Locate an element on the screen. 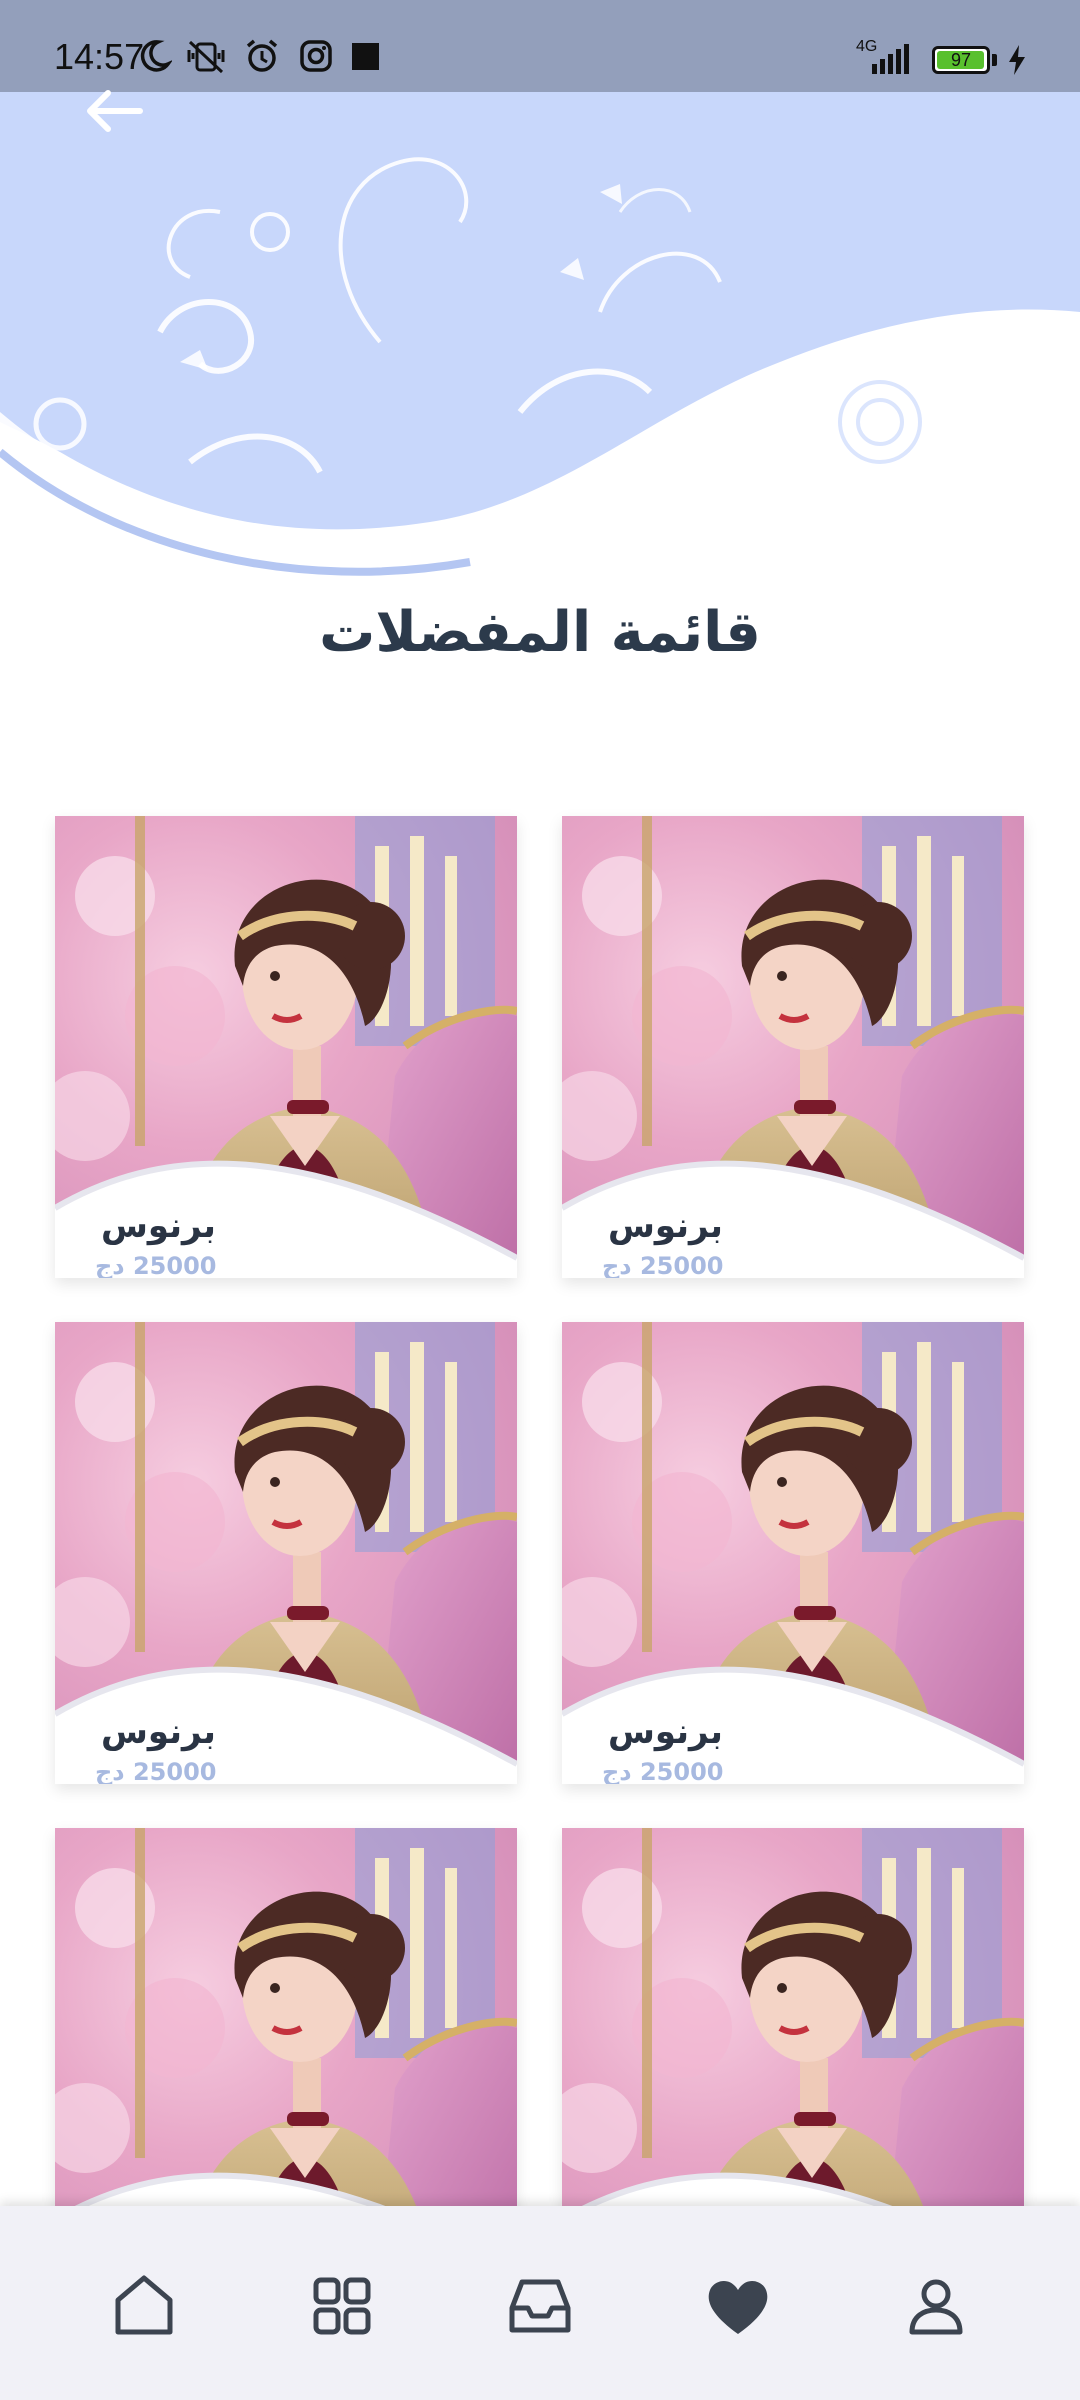  bottom-navigation is located at coordinates (540, 2303).